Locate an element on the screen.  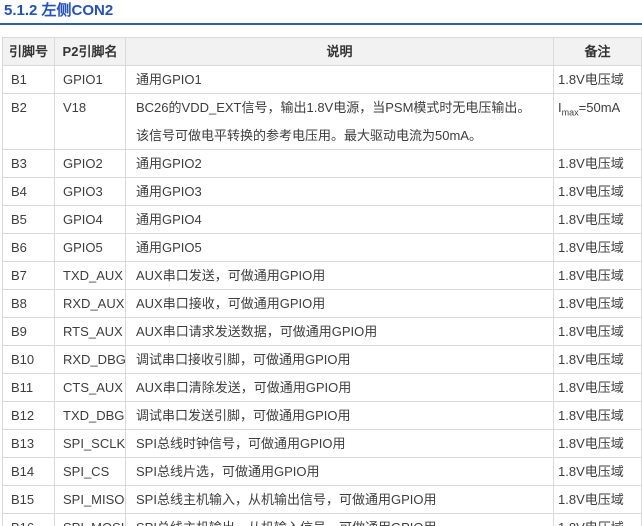
header-remark: 备注 is located at coordinates (597, 51).